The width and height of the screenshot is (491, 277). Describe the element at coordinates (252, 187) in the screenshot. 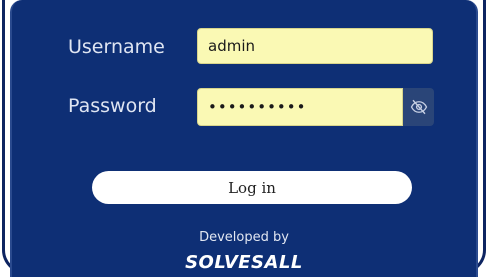

I see `login-button: Log in` at that location.